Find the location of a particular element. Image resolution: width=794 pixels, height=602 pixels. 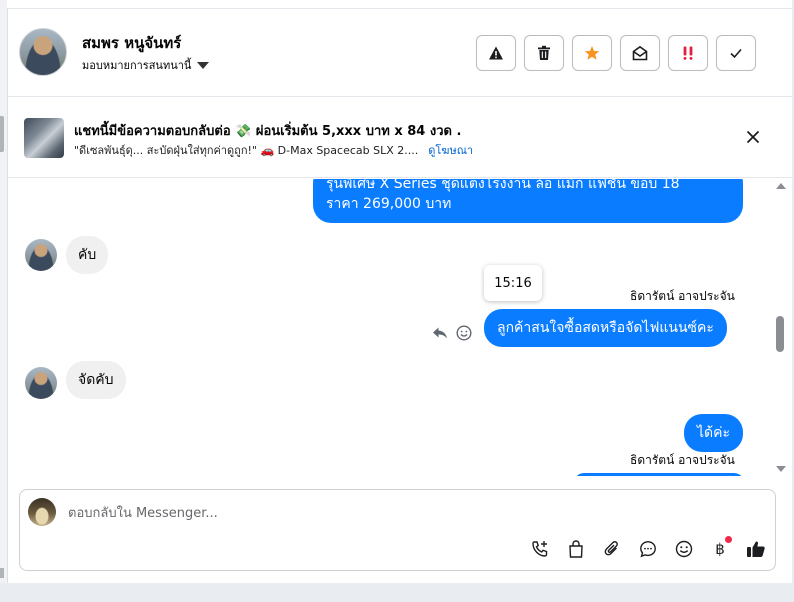

chat-bubble-icon is located at coordinates (648, 549).